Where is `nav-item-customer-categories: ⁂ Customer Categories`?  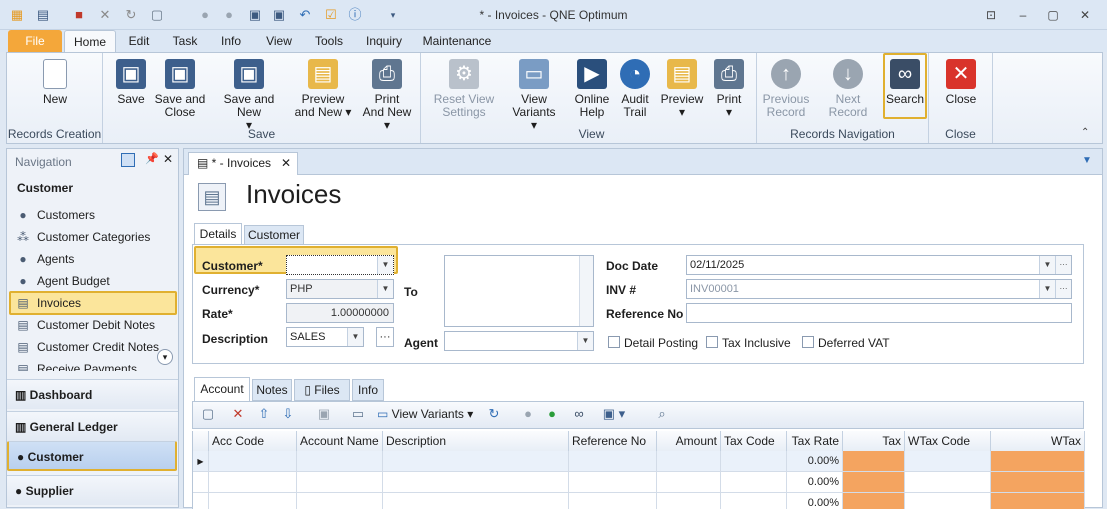
nav-item-customer-categories: ⁂ Customer Categories is located at coordinates (97, 237).